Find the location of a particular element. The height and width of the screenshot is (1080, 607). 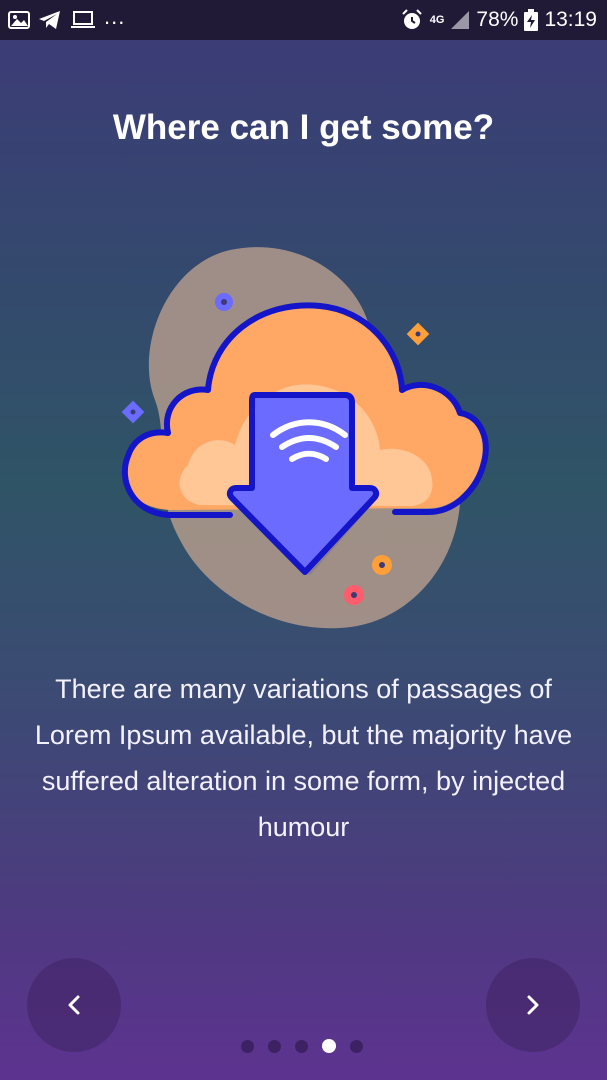

next-button is located at coordinates (533, 1005).